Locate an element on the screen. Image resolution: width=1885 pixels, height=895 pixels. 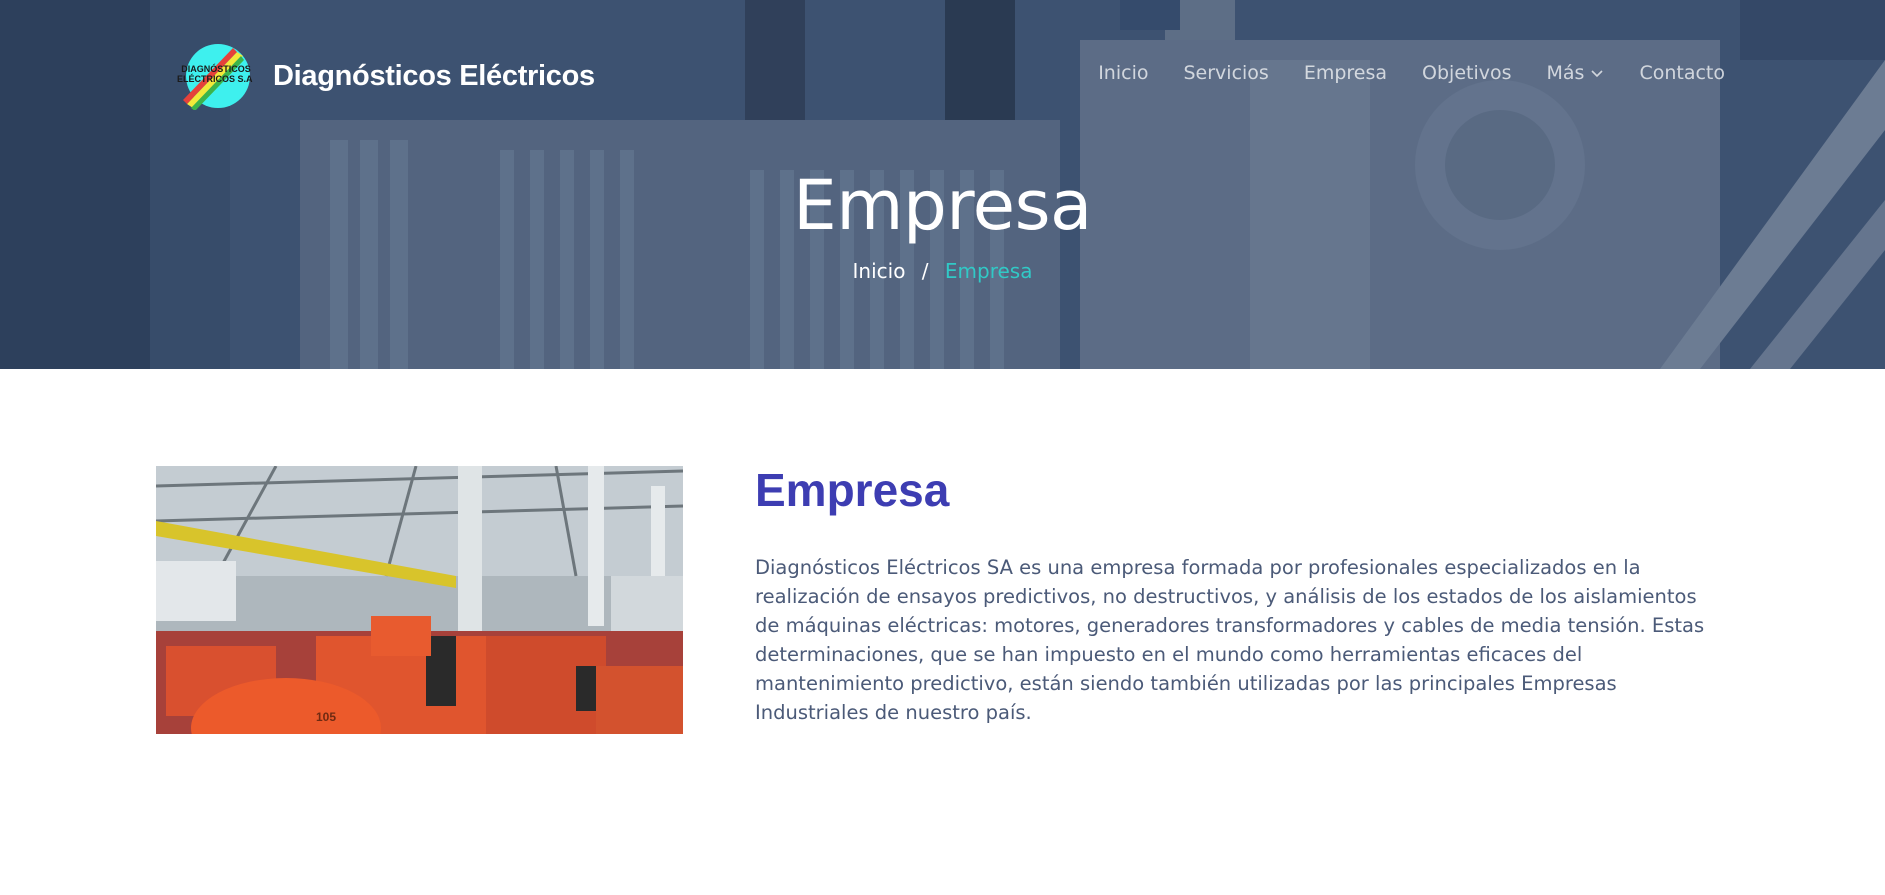
brand-logo-icon: DIAGNÓSTICOS ELÉCTRICOS S.A. is located at coordinates (216, 76).